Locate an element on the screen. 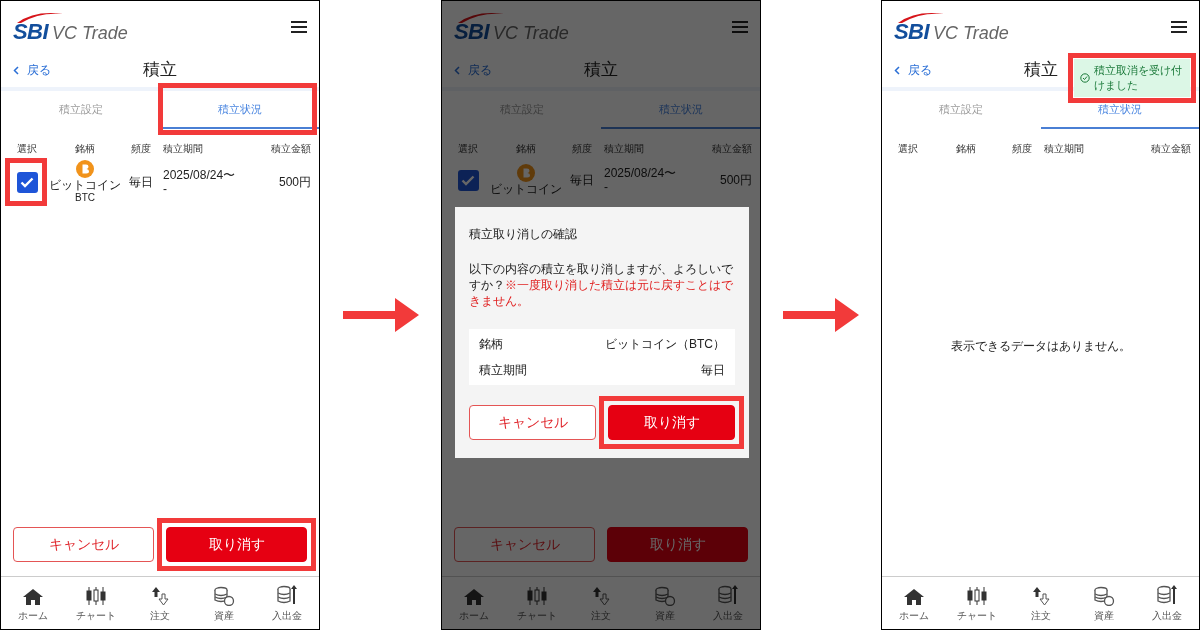 The height and width of the screenshot is (630, 1200). detail-label: 銘柄 is located at coordinates (491, 344).